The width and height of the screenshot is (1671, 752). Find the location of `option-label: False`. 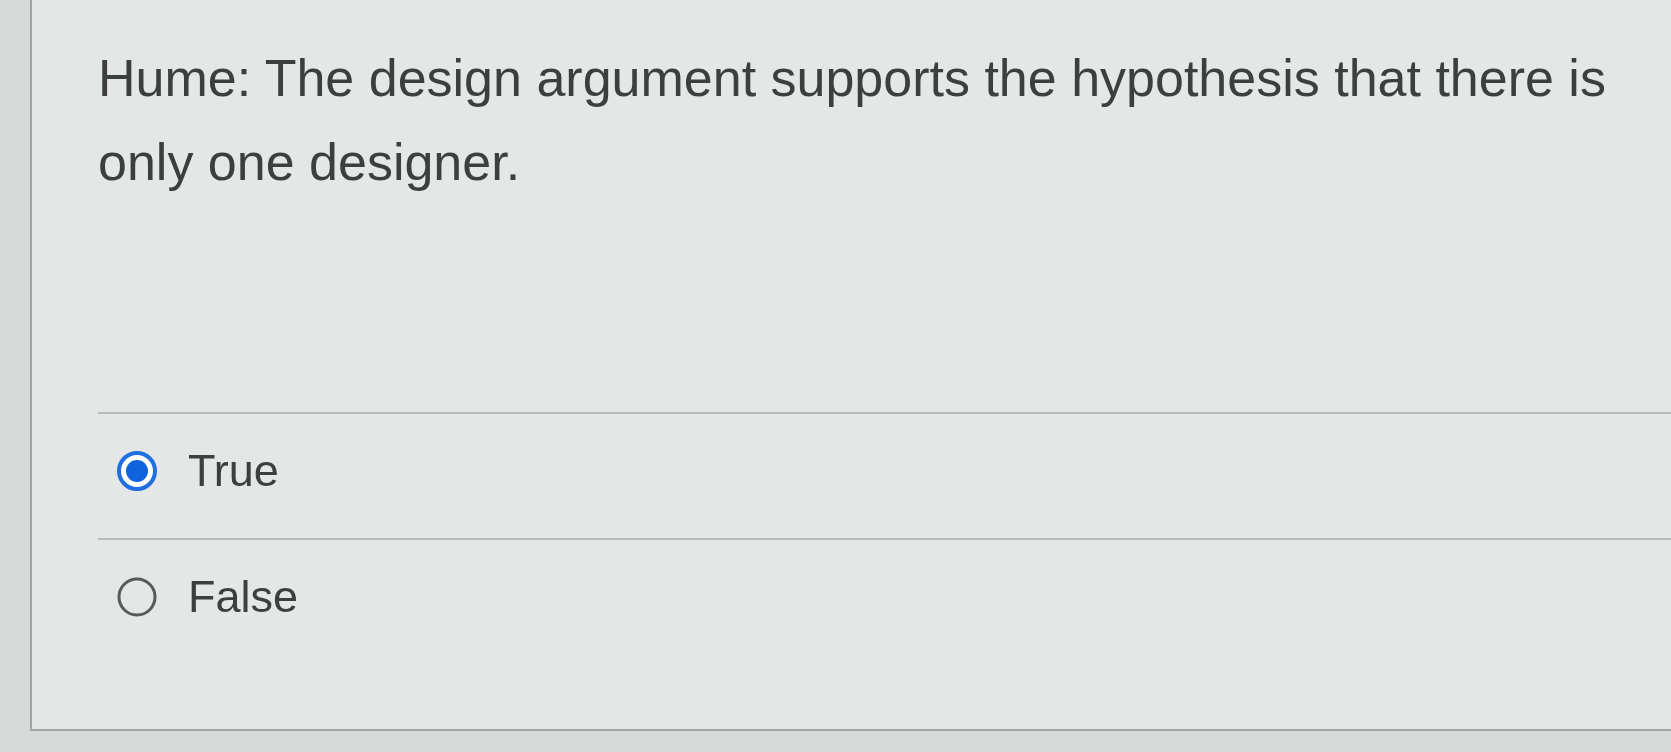

option-label: False is located at coordinates (243, 597).